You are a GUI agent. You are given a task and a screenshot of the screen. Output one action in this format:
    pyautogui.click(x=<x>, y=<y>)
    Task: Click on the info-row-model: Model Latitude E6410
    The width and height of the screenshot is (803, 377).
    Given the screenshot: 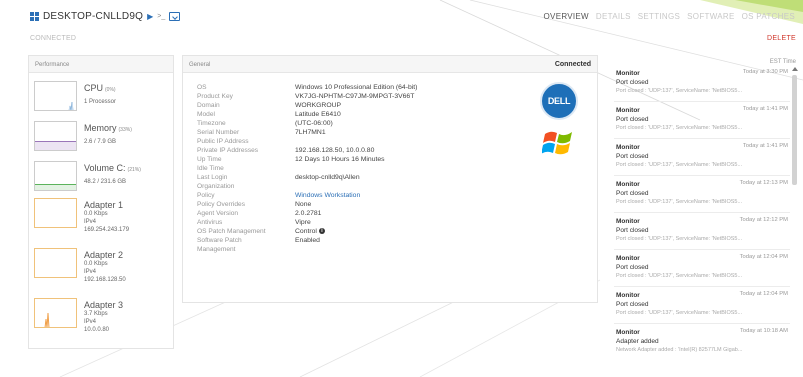 What is the action you would take?
    pyautogui.click(x=307, y=114)
    